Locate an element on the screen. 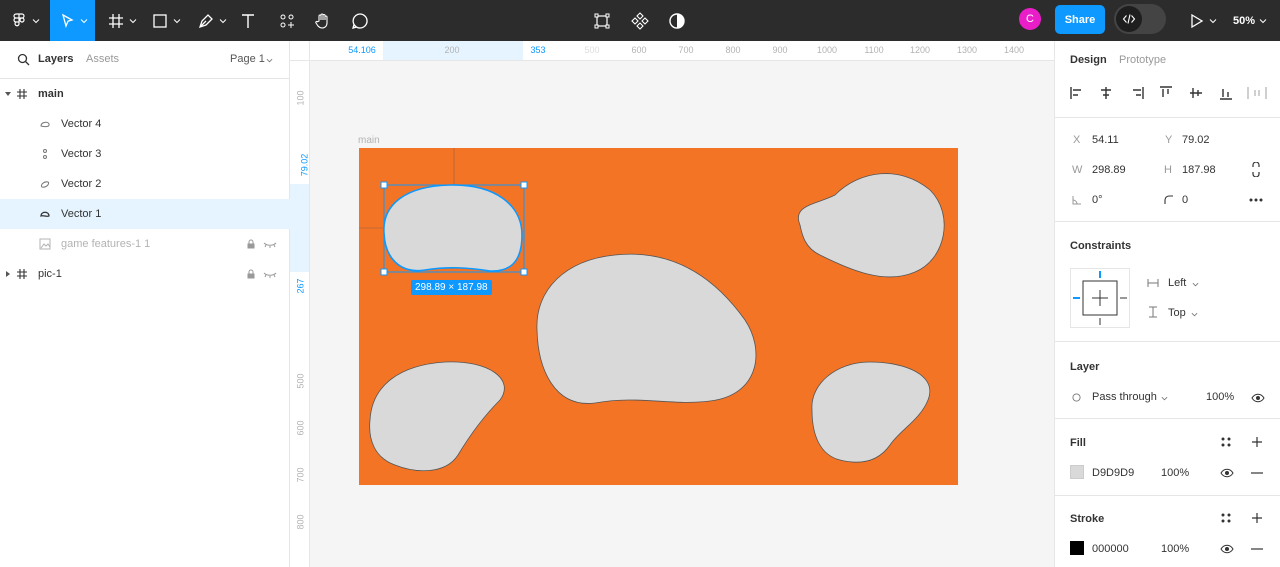 The height and width of the screenshot is (567, 1280). vector-1-selected is located at coordinates (453, 228).